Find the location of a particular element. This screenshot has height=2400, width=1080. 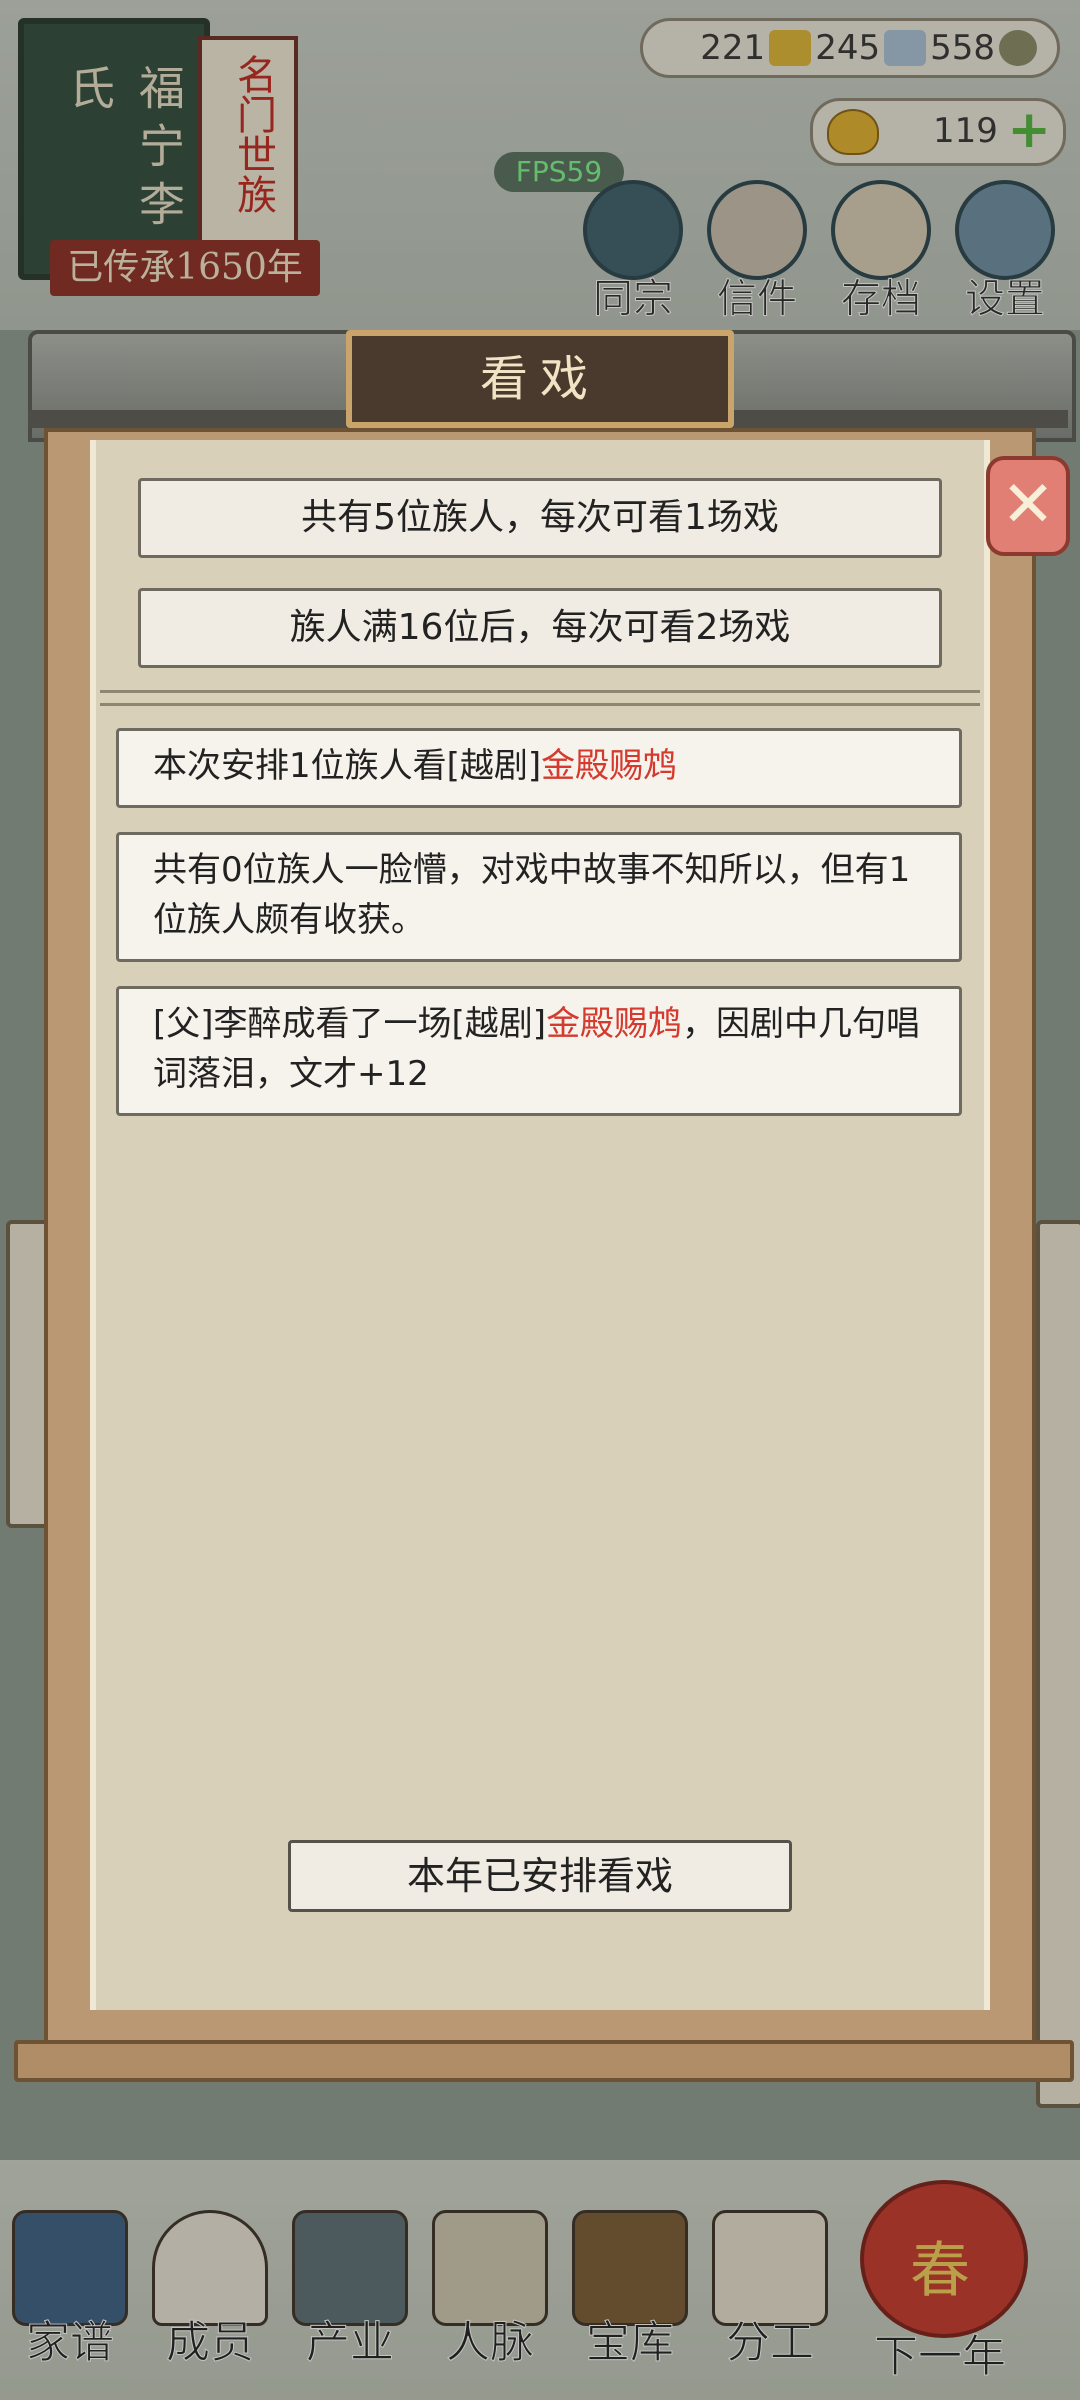

message-result: 共有0位族人一脸懵，对戏中故事不知所以，但有1位族人颇有收获。 is located at coordinates (539, 897).